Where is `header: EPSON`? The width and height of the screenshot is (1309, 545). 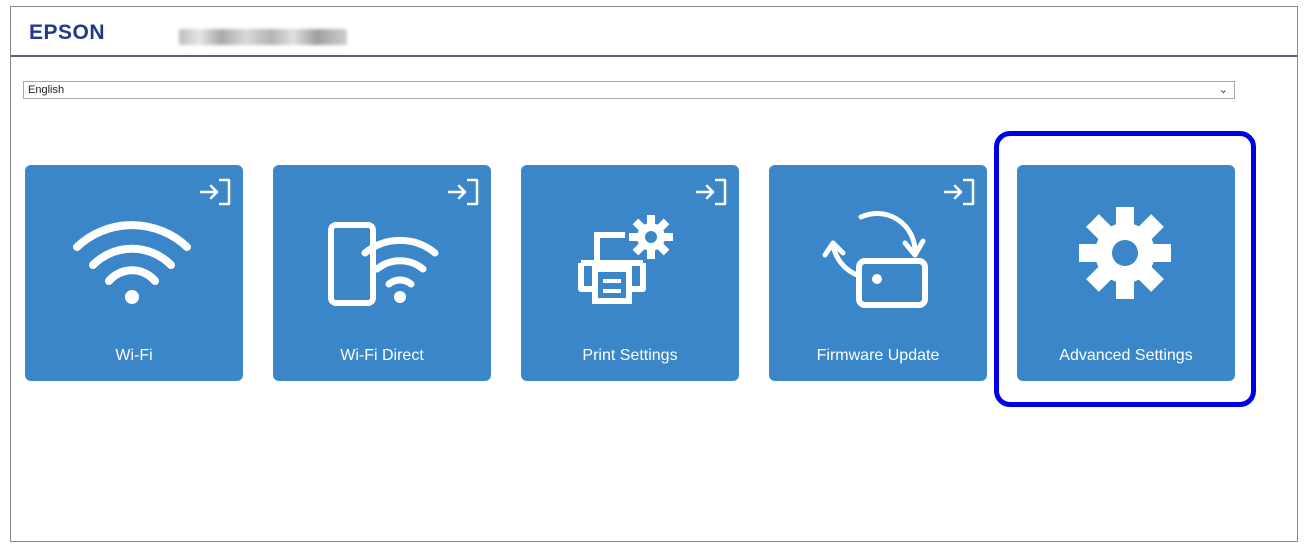 header: EPSON is located at coordinates (654, 32).